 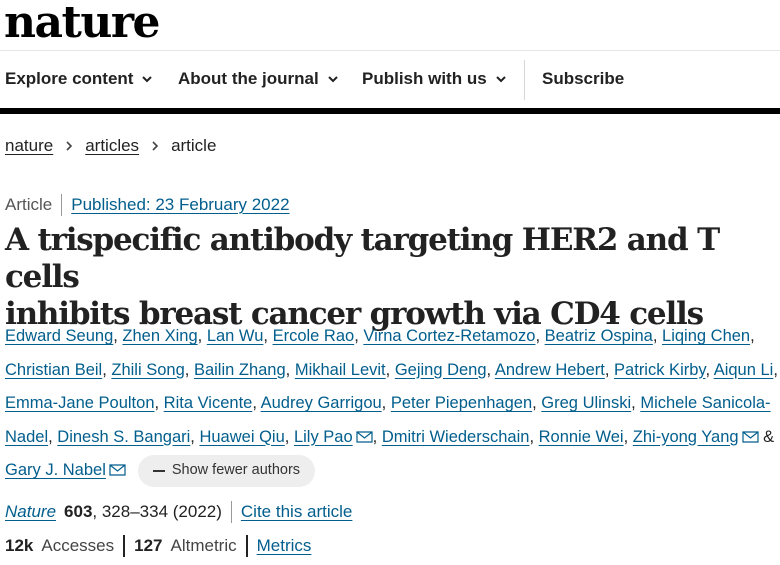 What do you see at coordinates (550, 370) in the screenshot?
I see `author-link: Andrew Hebert` at bounding box center [550, 370].